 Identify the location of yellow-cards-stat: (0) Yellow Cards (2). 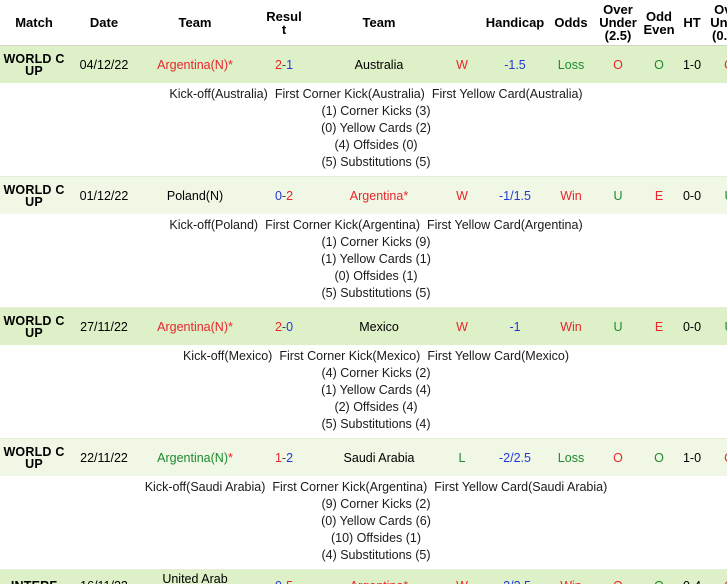
(376, 128).